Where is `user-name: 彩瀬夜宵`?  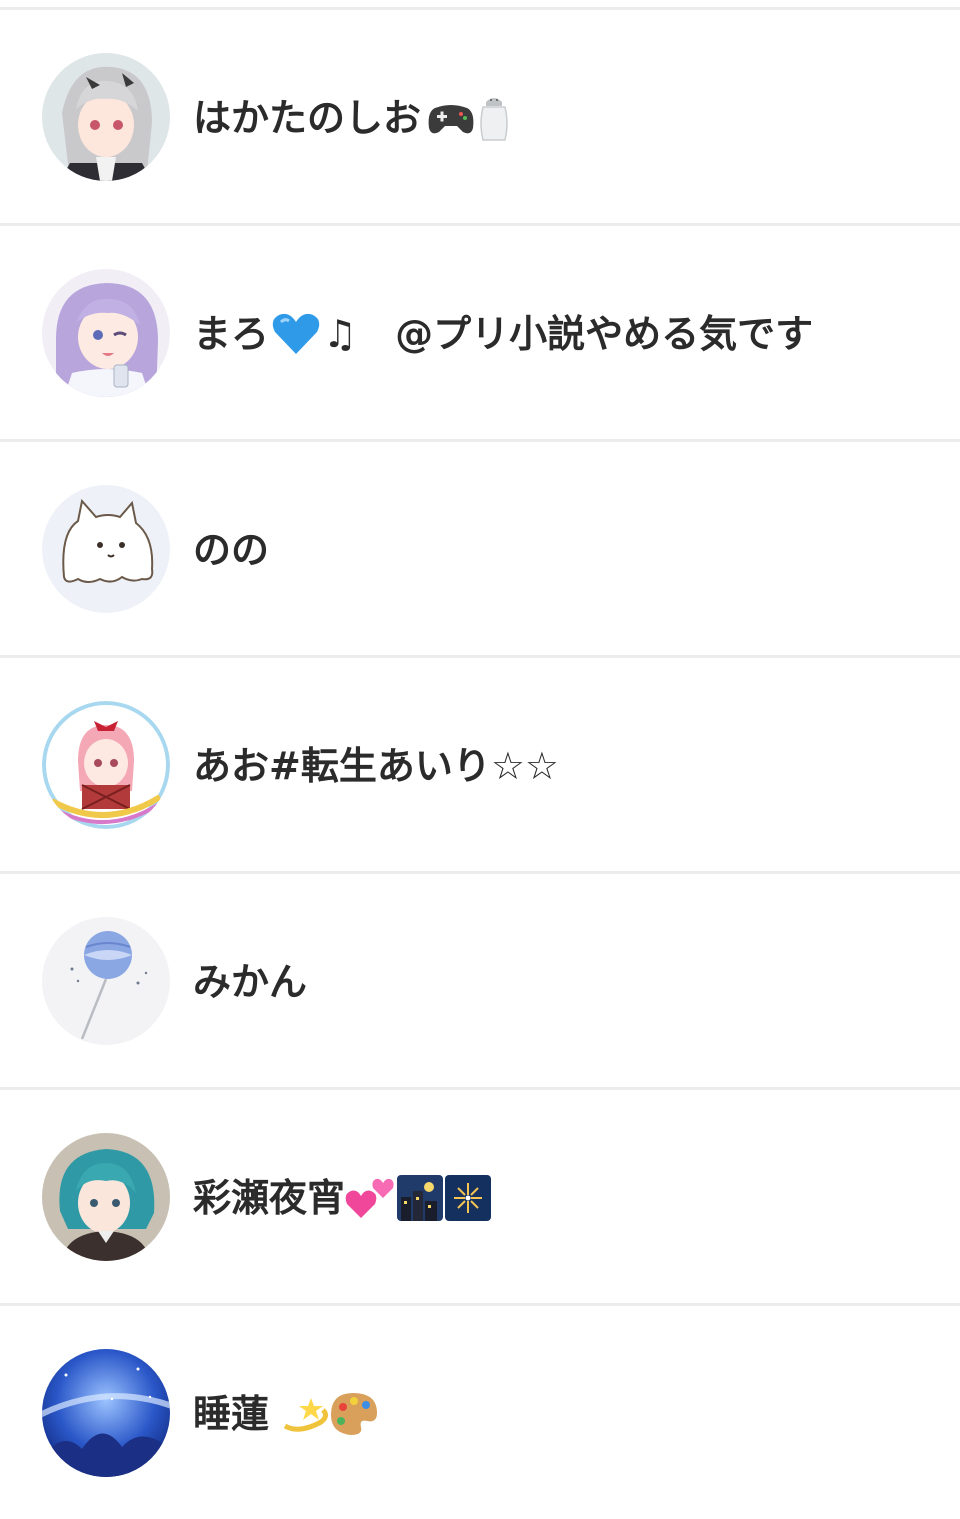 user-name: 彩瀬夜宵 is located at coordinates (342, 1198).